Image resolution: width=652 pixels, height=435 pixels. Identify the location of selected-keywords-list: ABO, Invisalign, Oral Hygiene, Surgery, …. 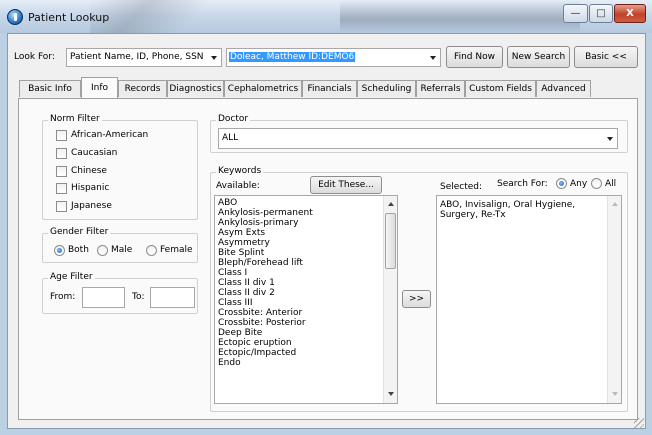
(529, 299).